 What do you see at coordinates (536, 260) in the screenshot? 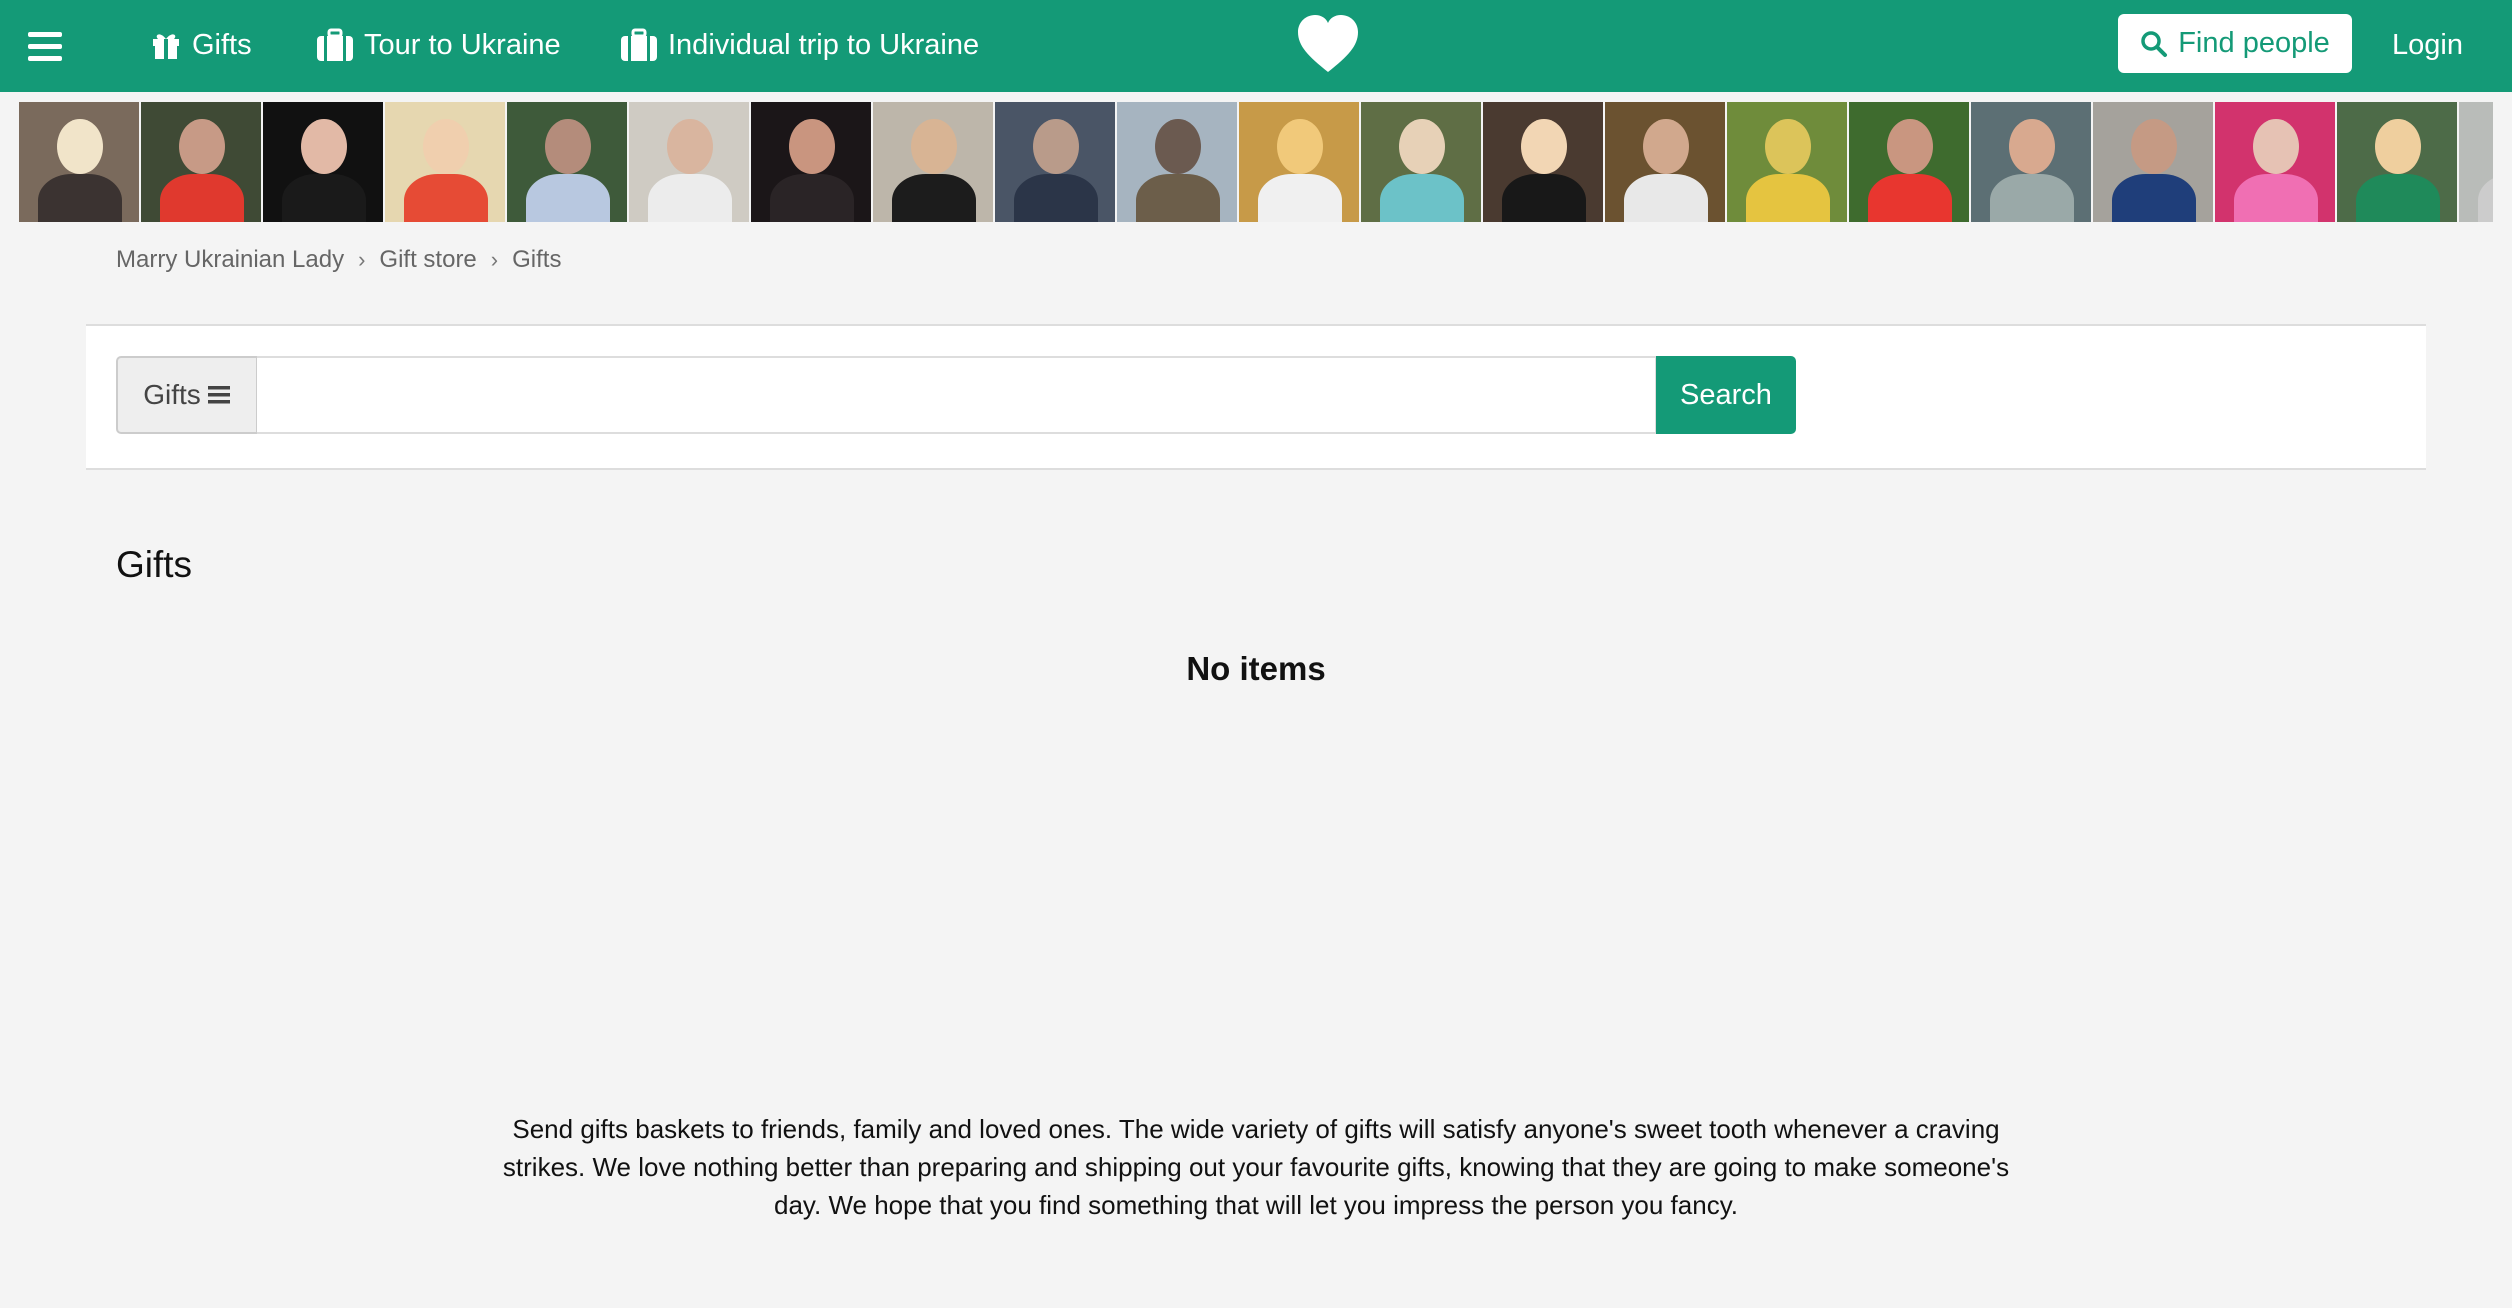
I see `breadcrumb-gifts: Gifts` at bounding box center [536, 260].